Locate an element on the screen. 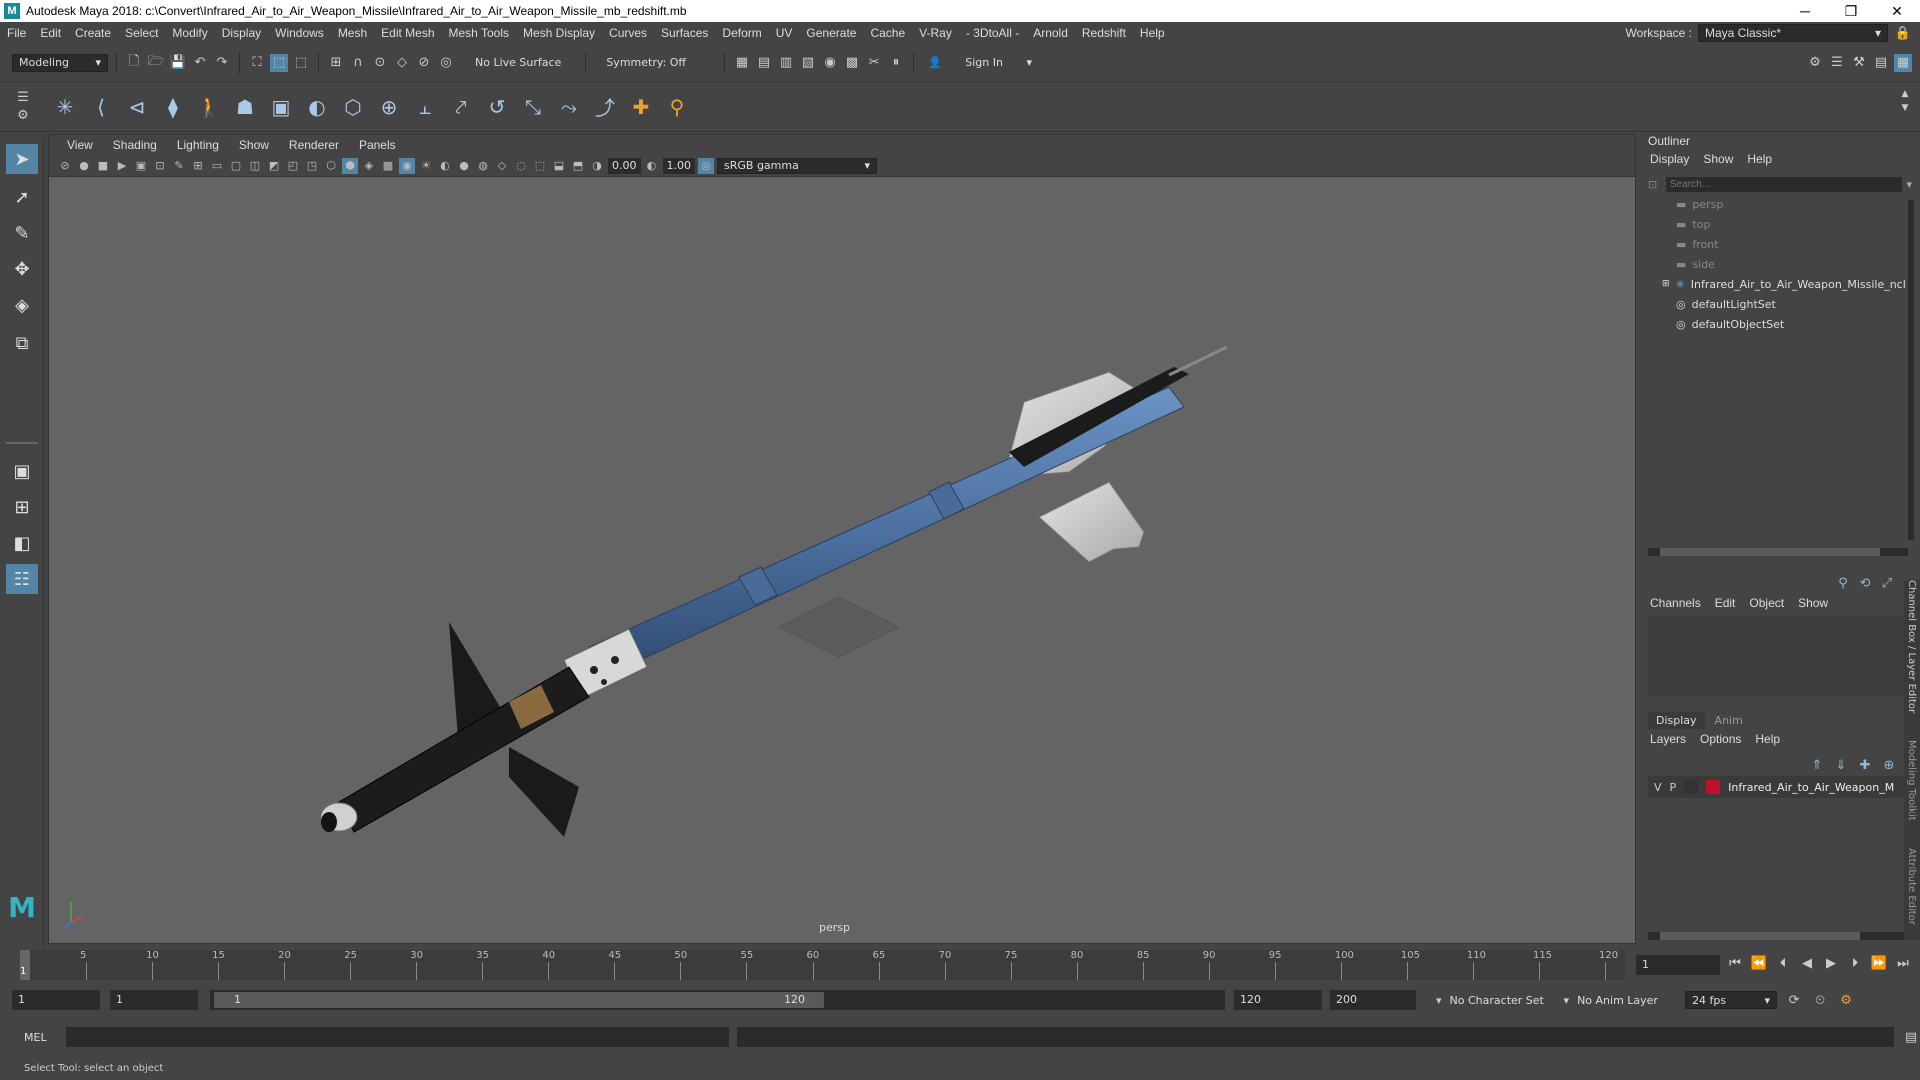  outliner-item-default-object-set: ◎ defaultObjectSet is located at coordinates (1778, 324).